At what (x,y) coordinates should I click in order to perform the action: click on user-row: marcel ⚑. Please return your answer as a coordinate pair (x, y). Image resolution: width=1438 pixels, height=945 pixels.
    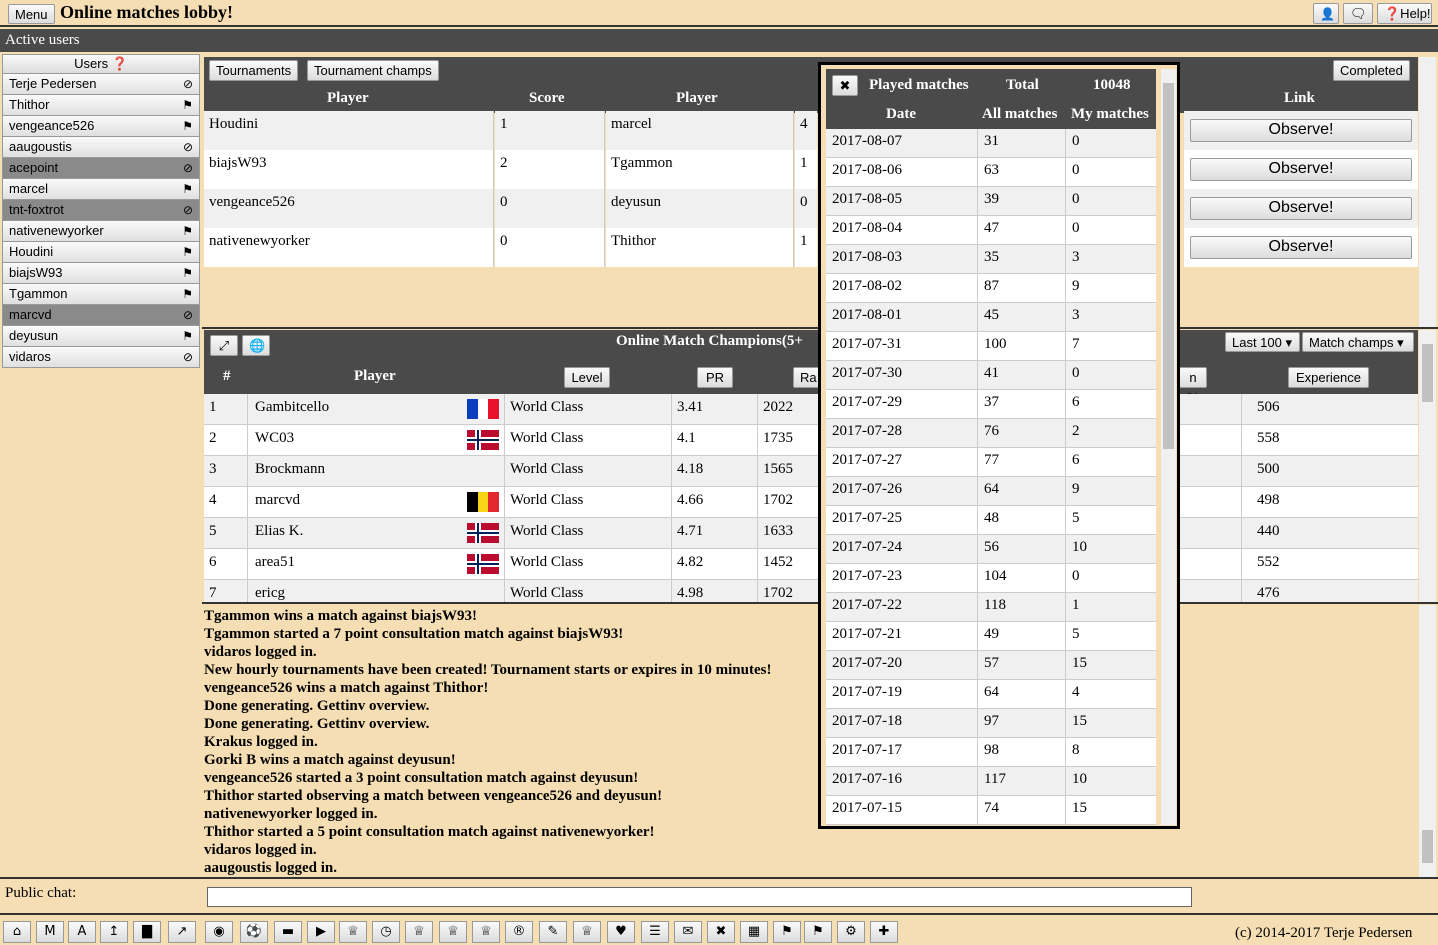
    Looking at the image, I should click on (101, 189).